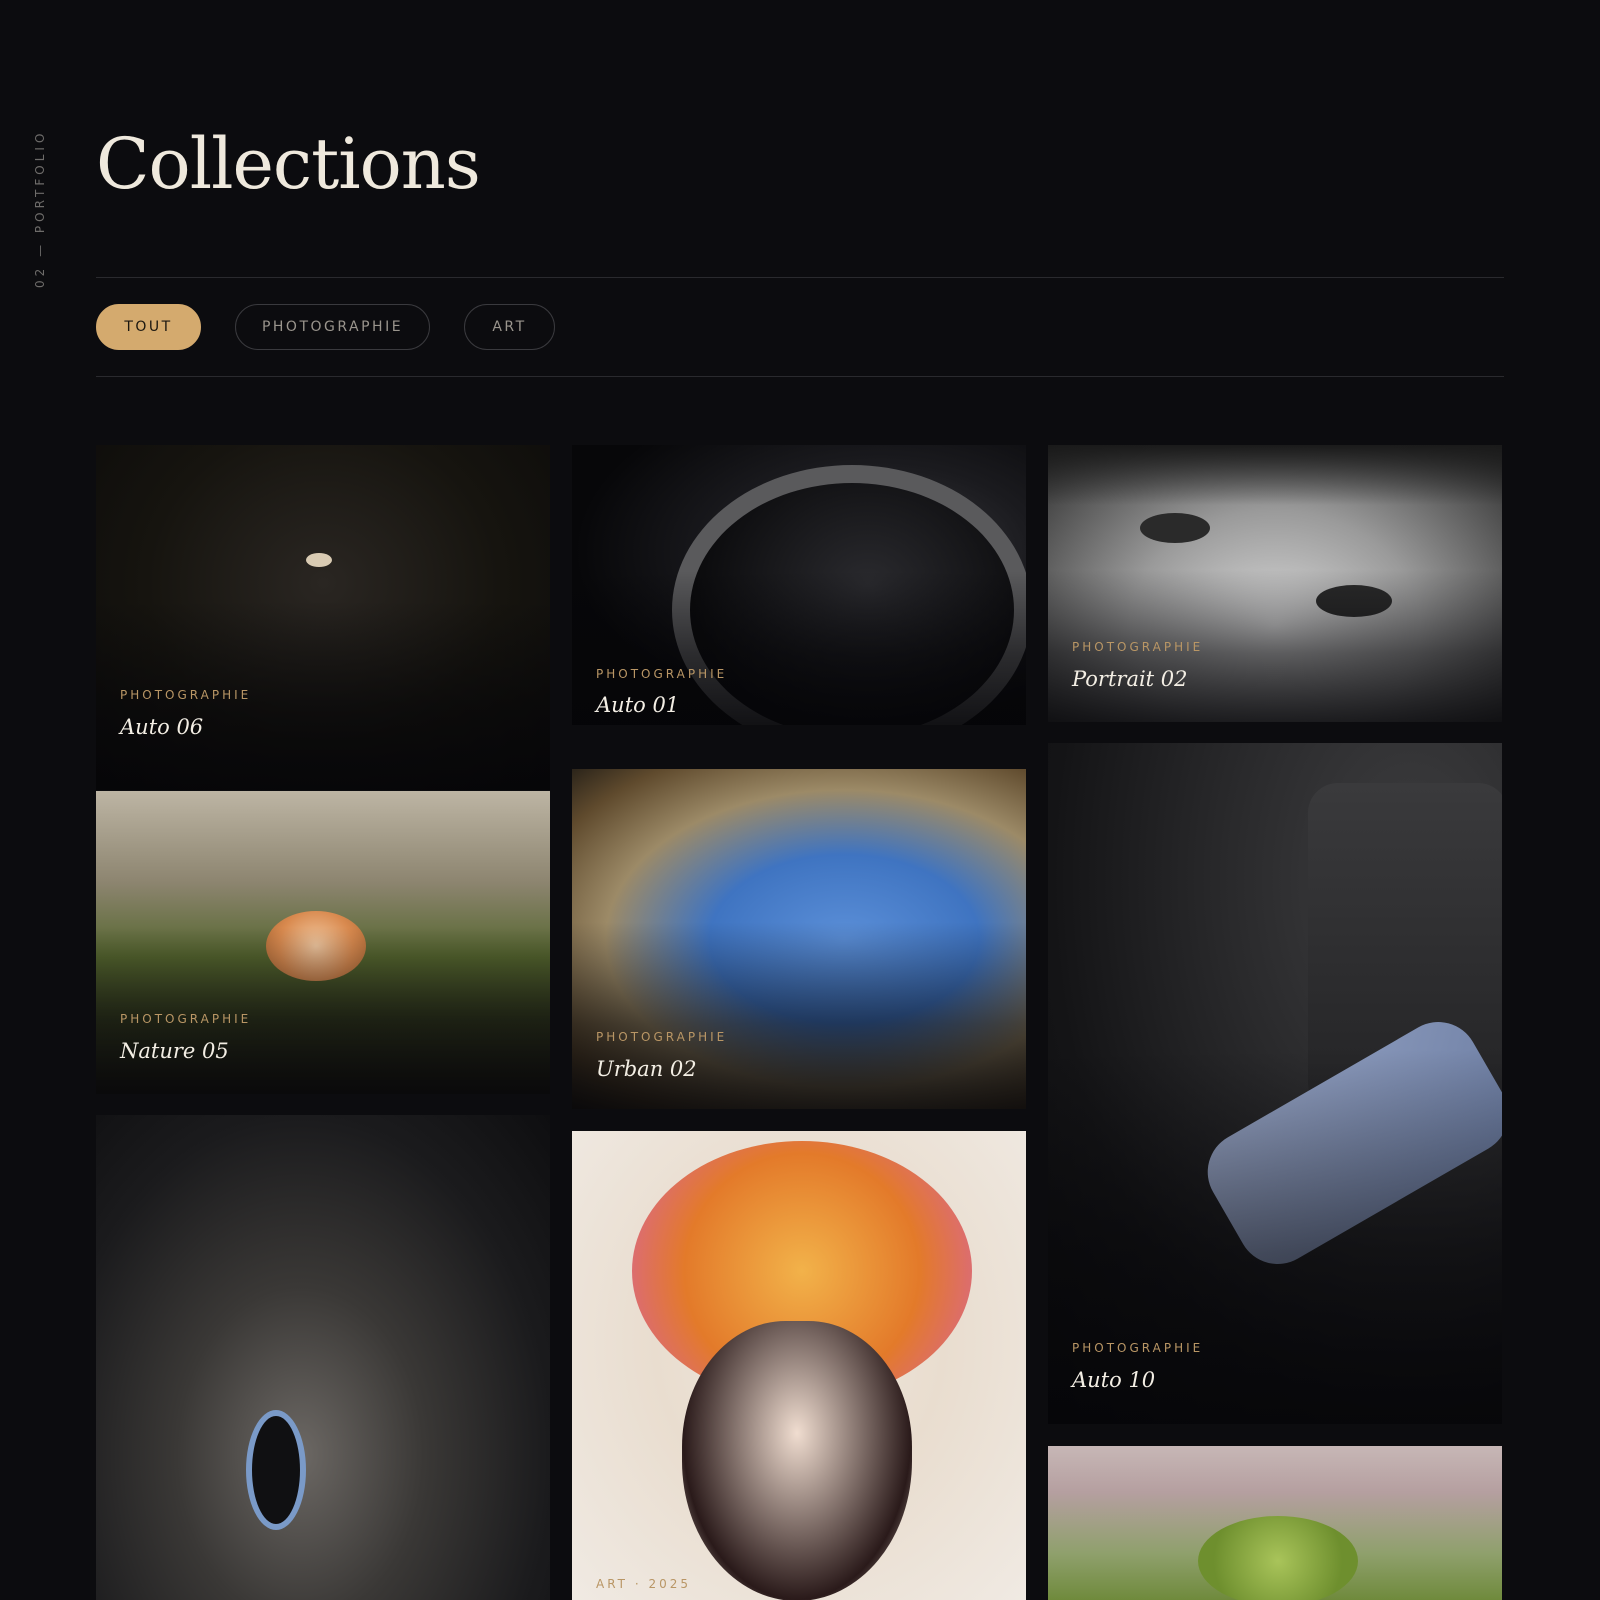  What do you see at coordinates (1278, 1558) in the screenshot?
I see `plant-shape` at bounding box center [1278, 1558].